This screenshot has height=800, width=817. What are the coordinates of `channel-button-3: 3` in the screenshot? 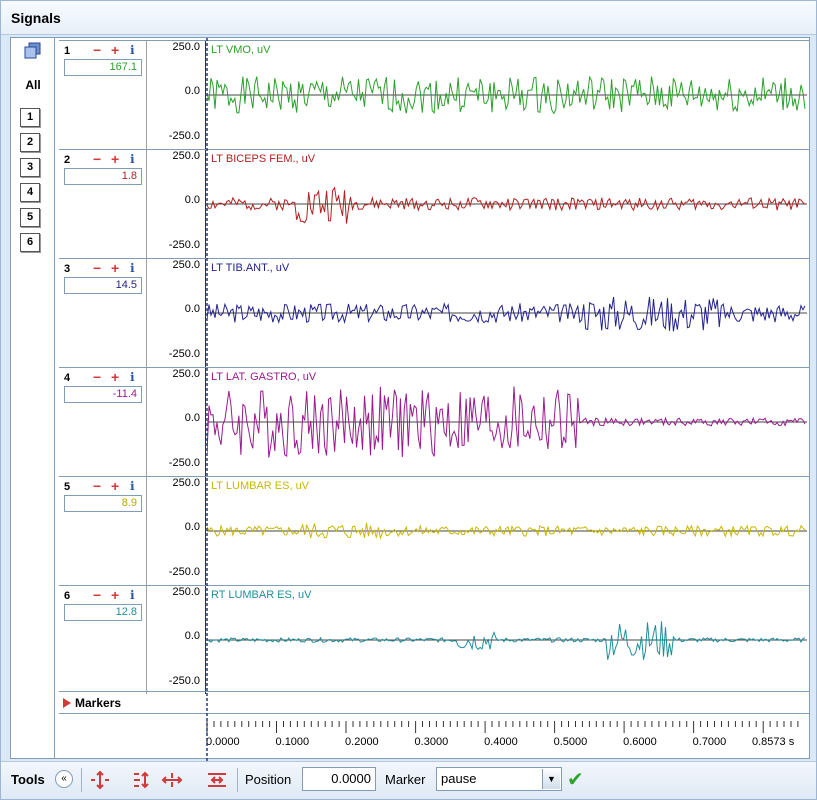 It's located at (30, 167).